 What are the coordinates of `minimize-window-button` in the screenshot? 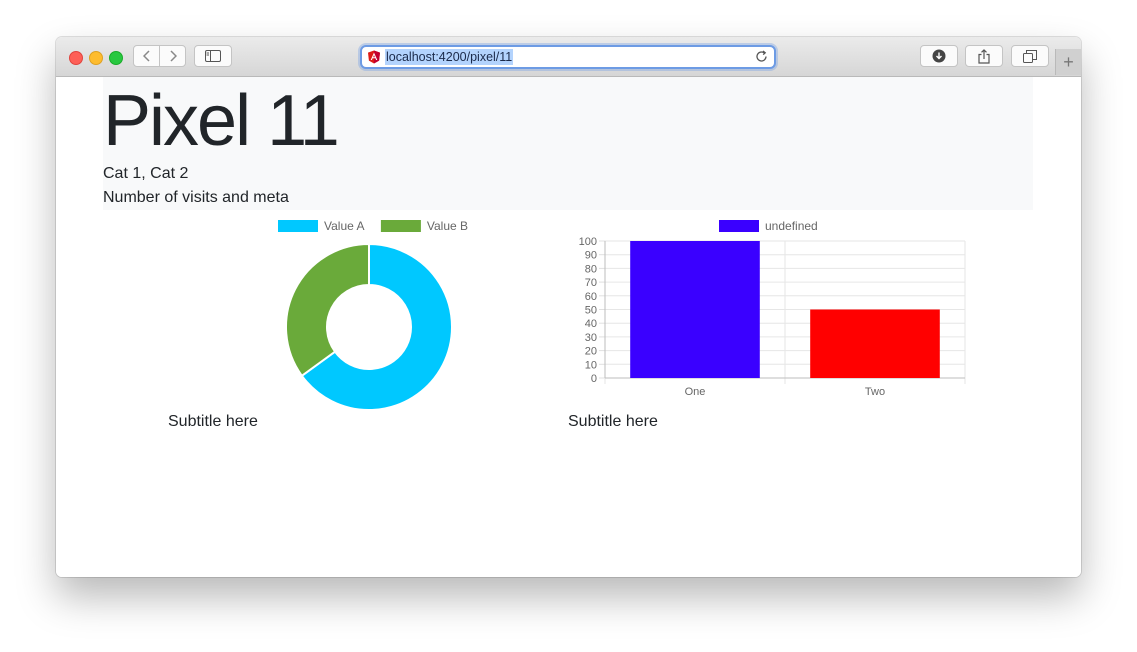 It's located at (96, 58).